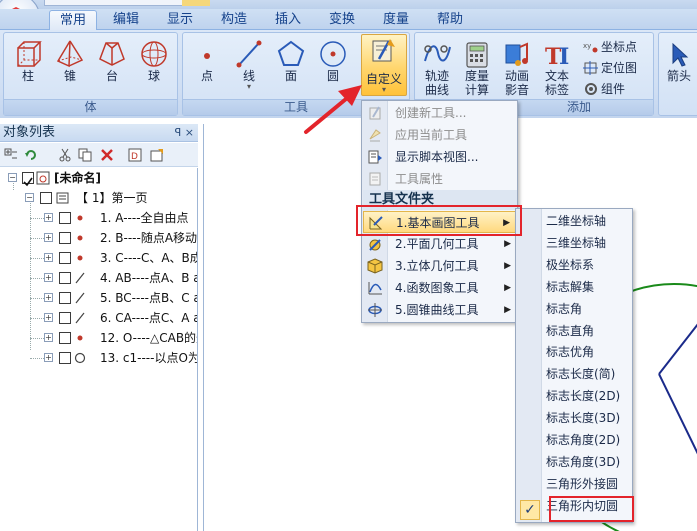 The width and height of the screenshot is (697, 531). I want to click on frustum-button: 台, so click(112, 61).